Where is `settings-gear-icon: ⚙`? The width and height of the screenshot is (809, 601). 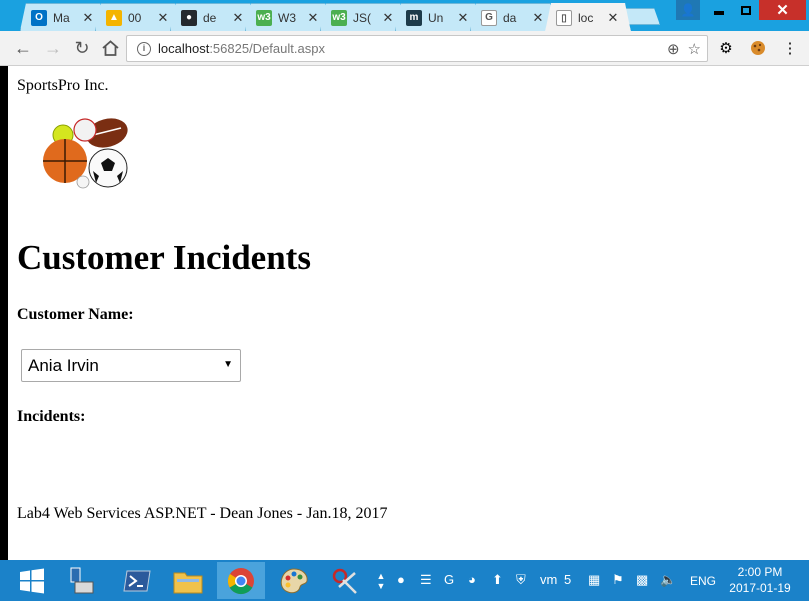
settings-gear-icon: ⚙ is located at coordinates (726, 48).